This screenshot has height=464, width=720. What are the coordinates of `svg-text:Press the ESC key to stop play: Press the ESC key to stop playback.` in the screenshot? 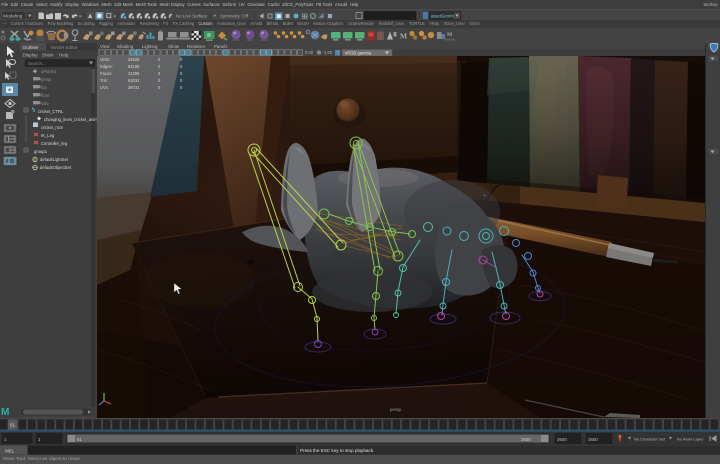 It's located at (337, 450).